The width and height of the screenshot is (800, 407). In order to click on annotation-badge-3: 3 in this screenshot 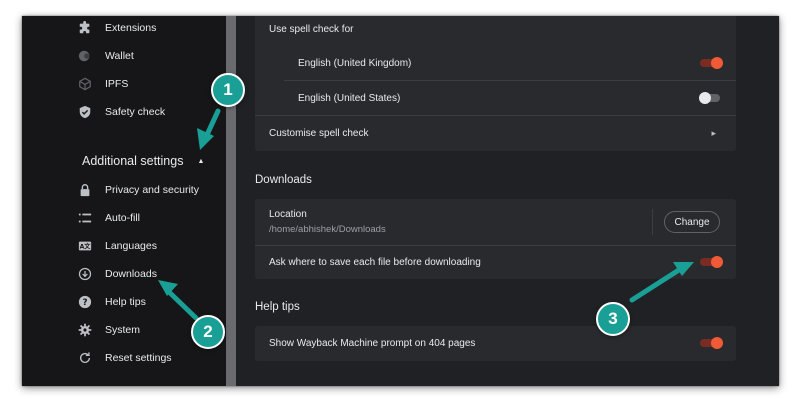, I will do `click(613, 319)`.